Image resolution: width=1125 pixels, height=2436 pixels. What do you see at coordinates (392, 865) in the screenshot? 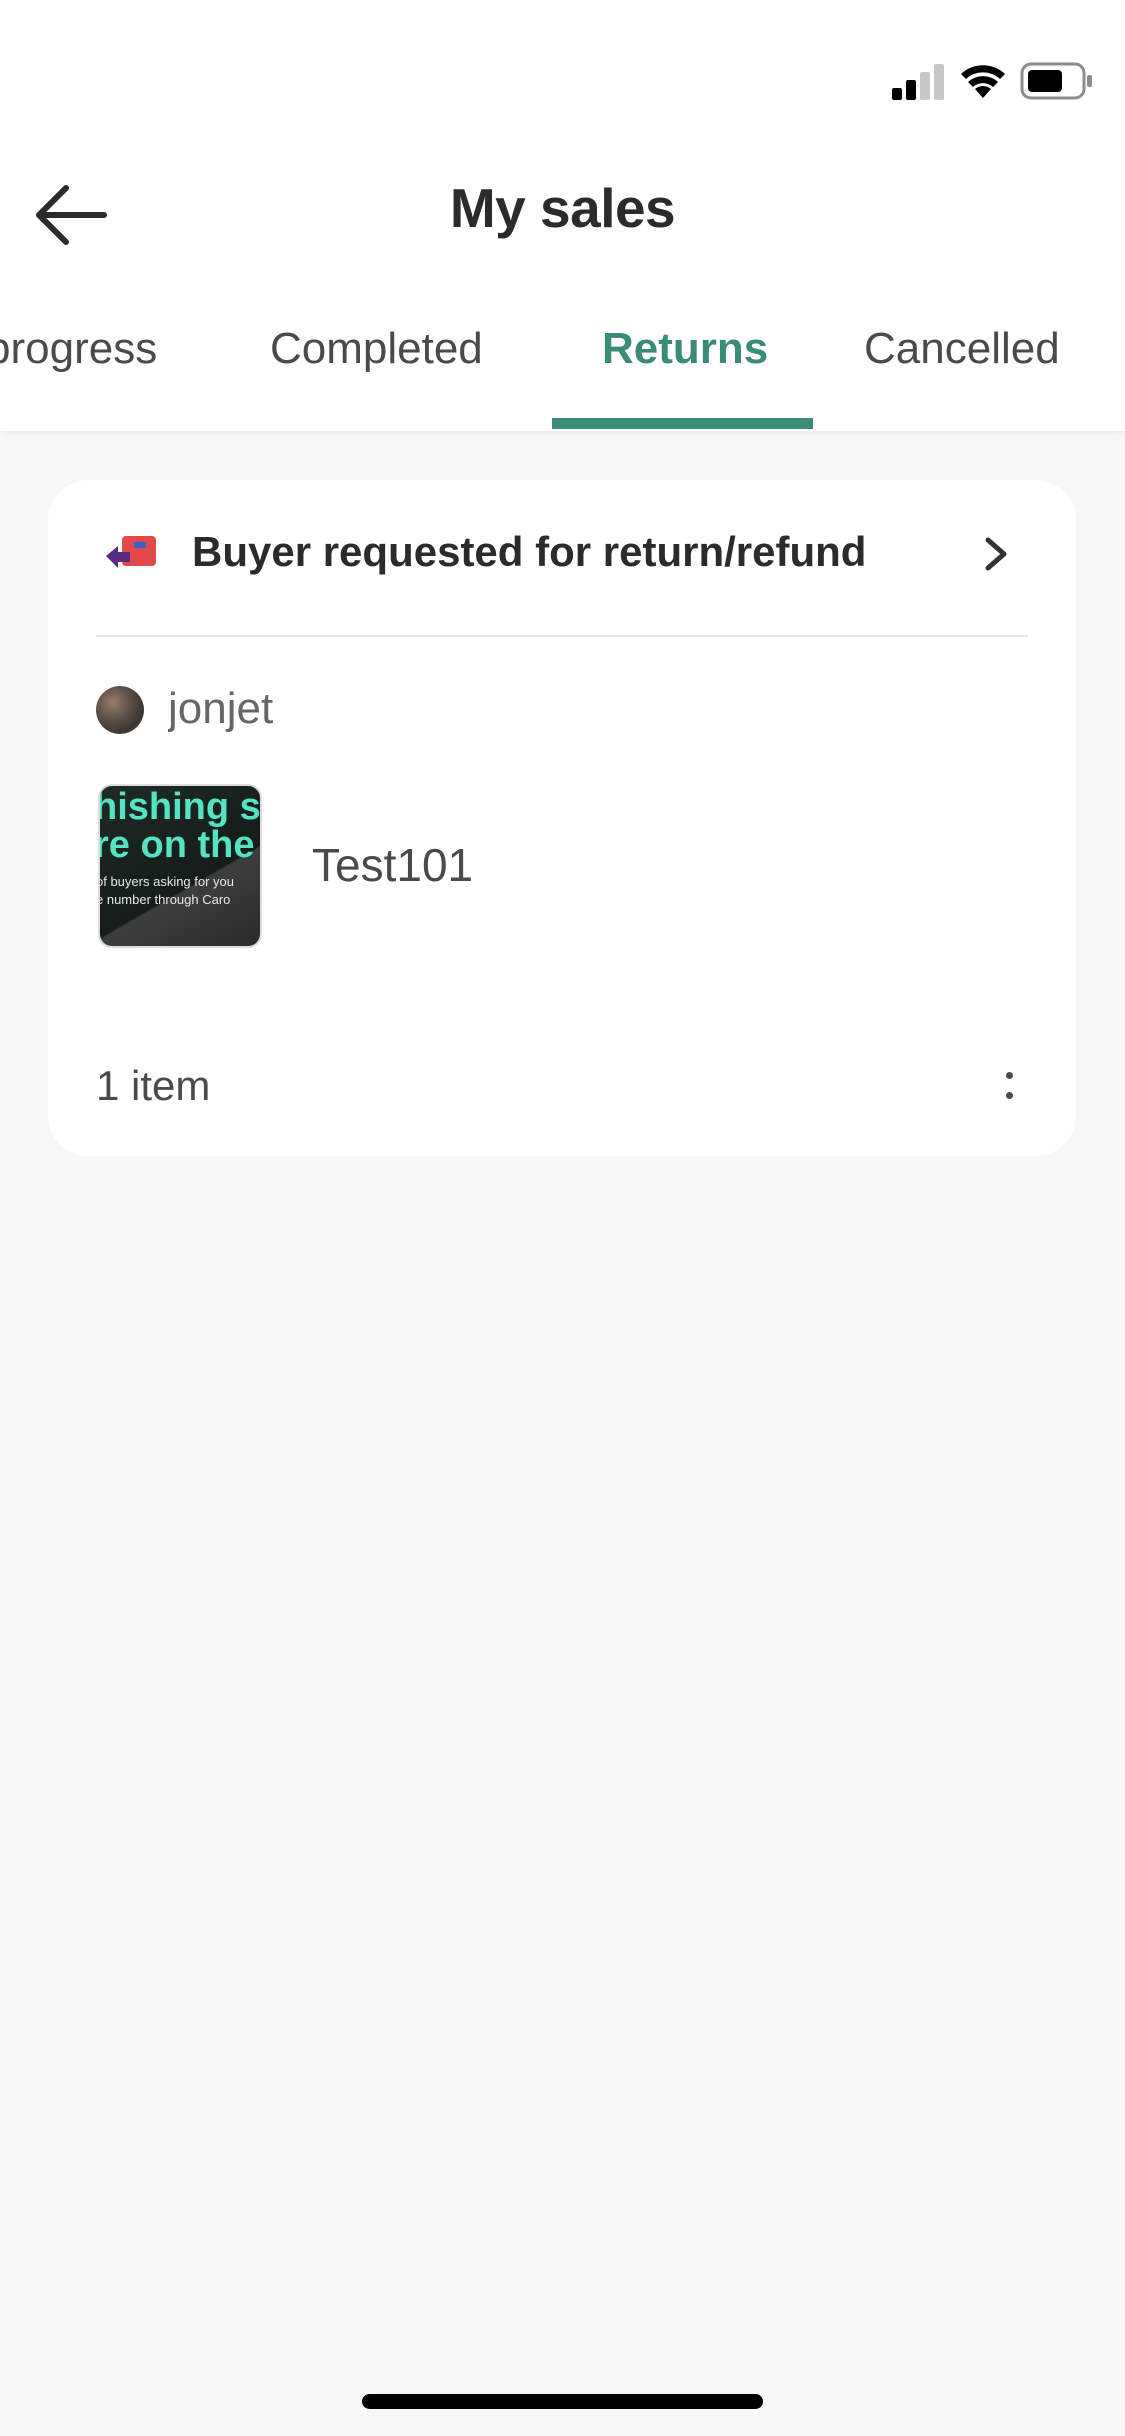
I see `product-name: Test101` at bounding box center [392, 865].